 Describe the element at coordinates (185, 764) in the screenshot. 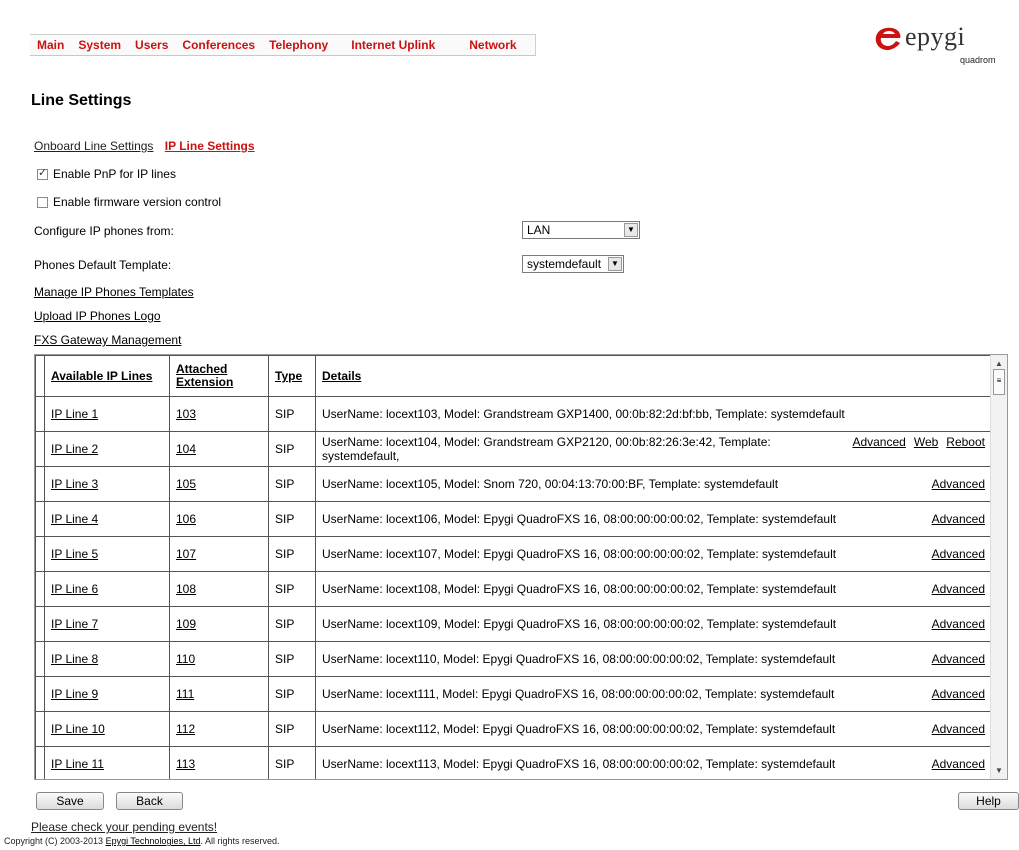

I see `extension-link: 113` at that location.